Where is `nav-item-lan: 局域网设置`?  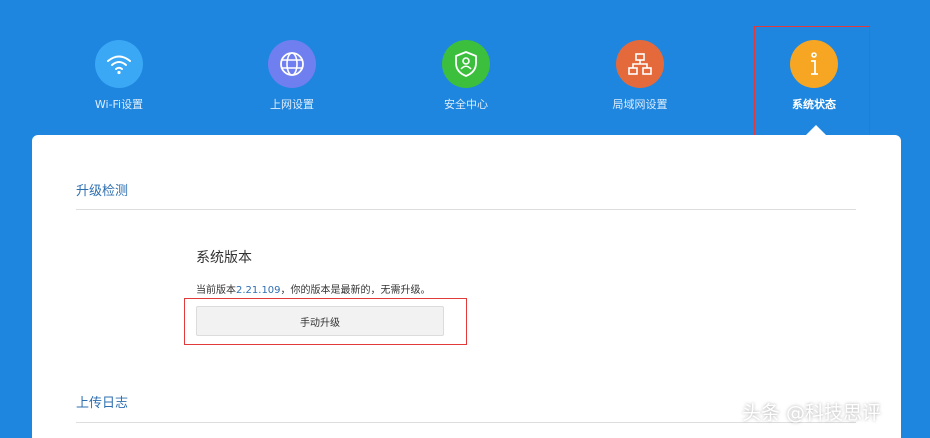 nav-item-lan: 局域网设置 is located at coordinates (640, 76).